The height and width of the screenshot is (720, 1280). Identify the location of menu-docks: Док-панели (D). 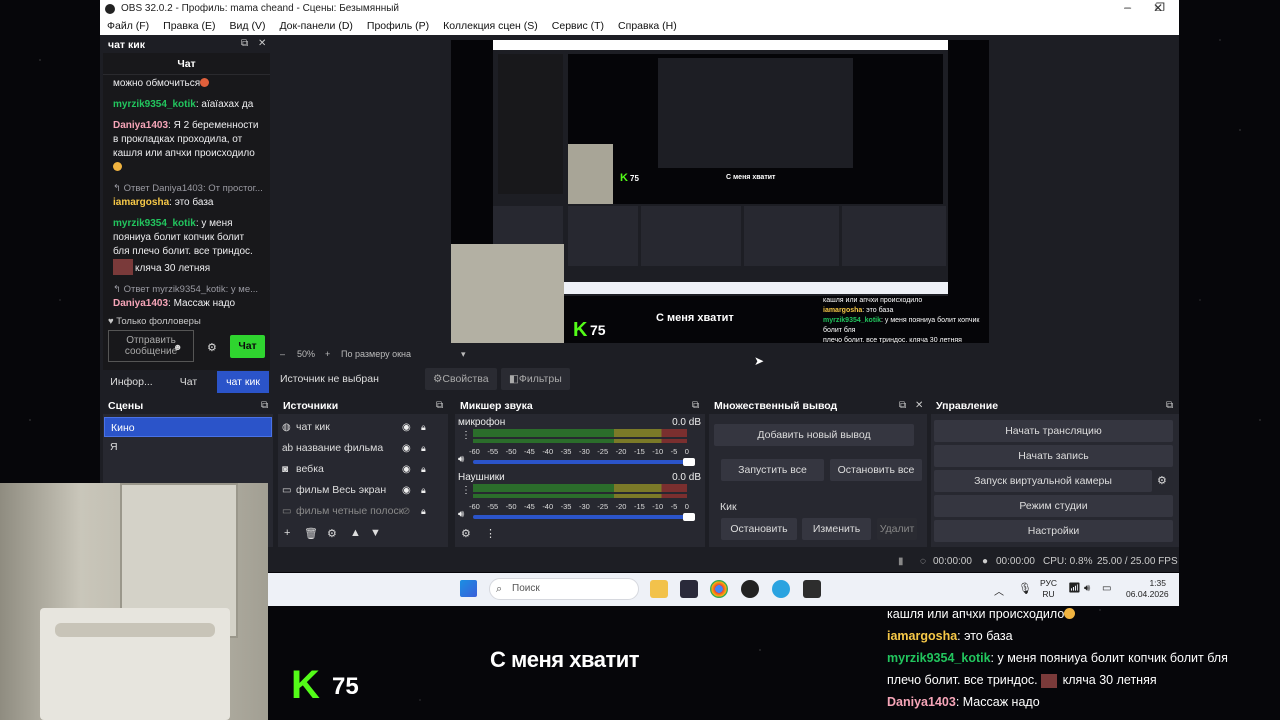
(315, 26).